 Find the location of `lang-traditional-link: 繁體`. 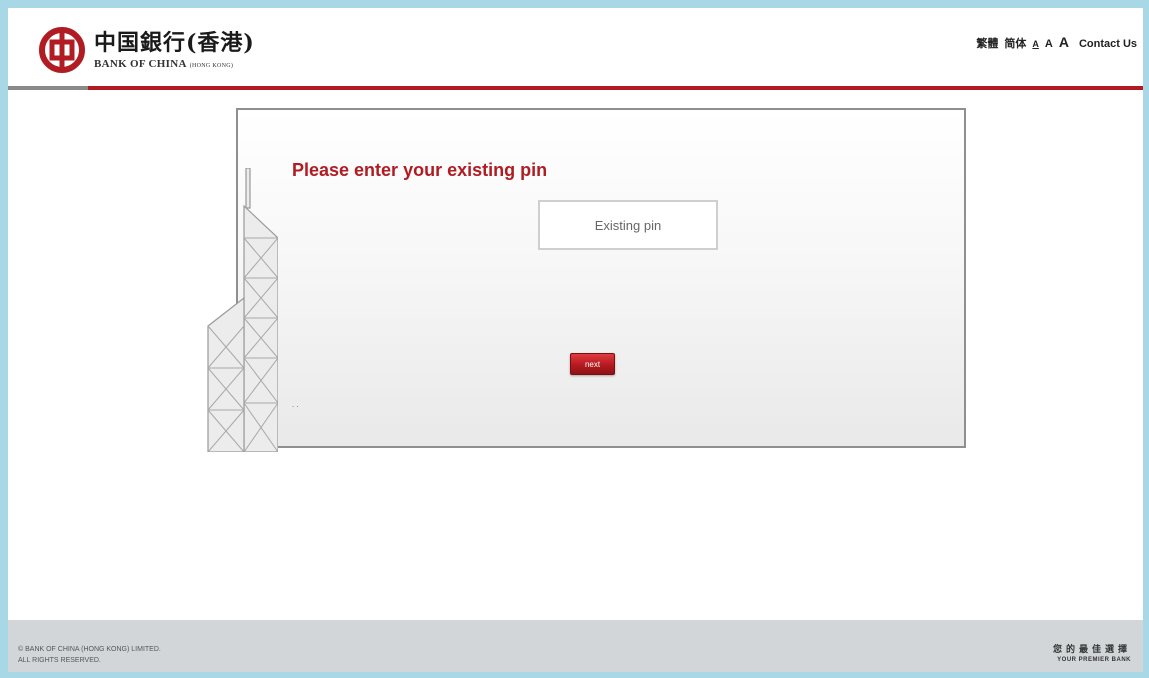

lang-traditional-link: 繁體 is located at coordinates (987, 43).